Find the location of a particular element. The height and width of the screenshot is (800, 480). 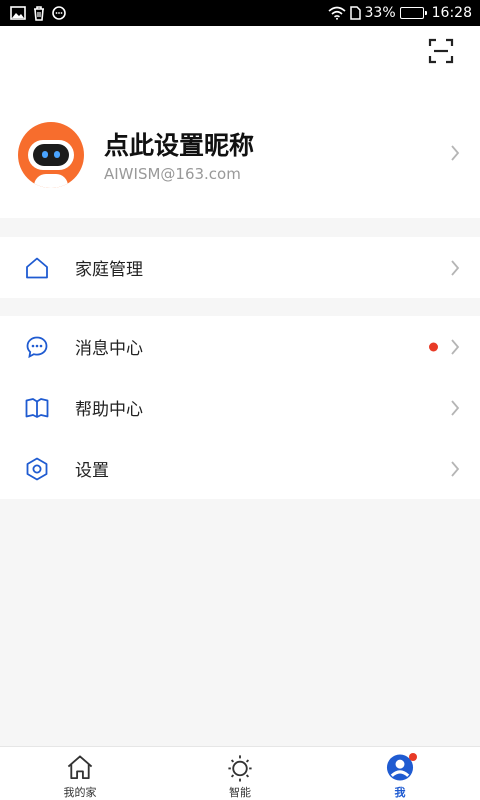

status-right: 33% 16:28 is located at coordinates (399, 13).